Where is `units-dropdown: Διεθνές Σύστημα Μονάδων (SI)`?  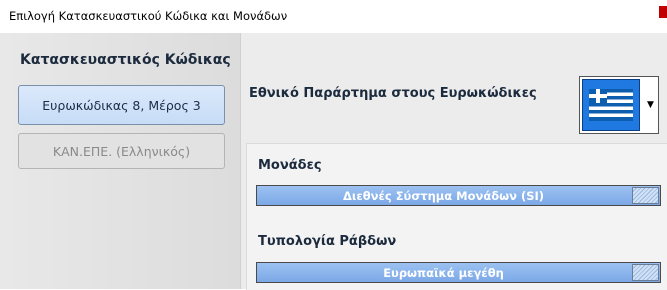
units-dropdown: Διεθνές Σύστημα Μονάδων (SI) is located at coordinates (458, 195).